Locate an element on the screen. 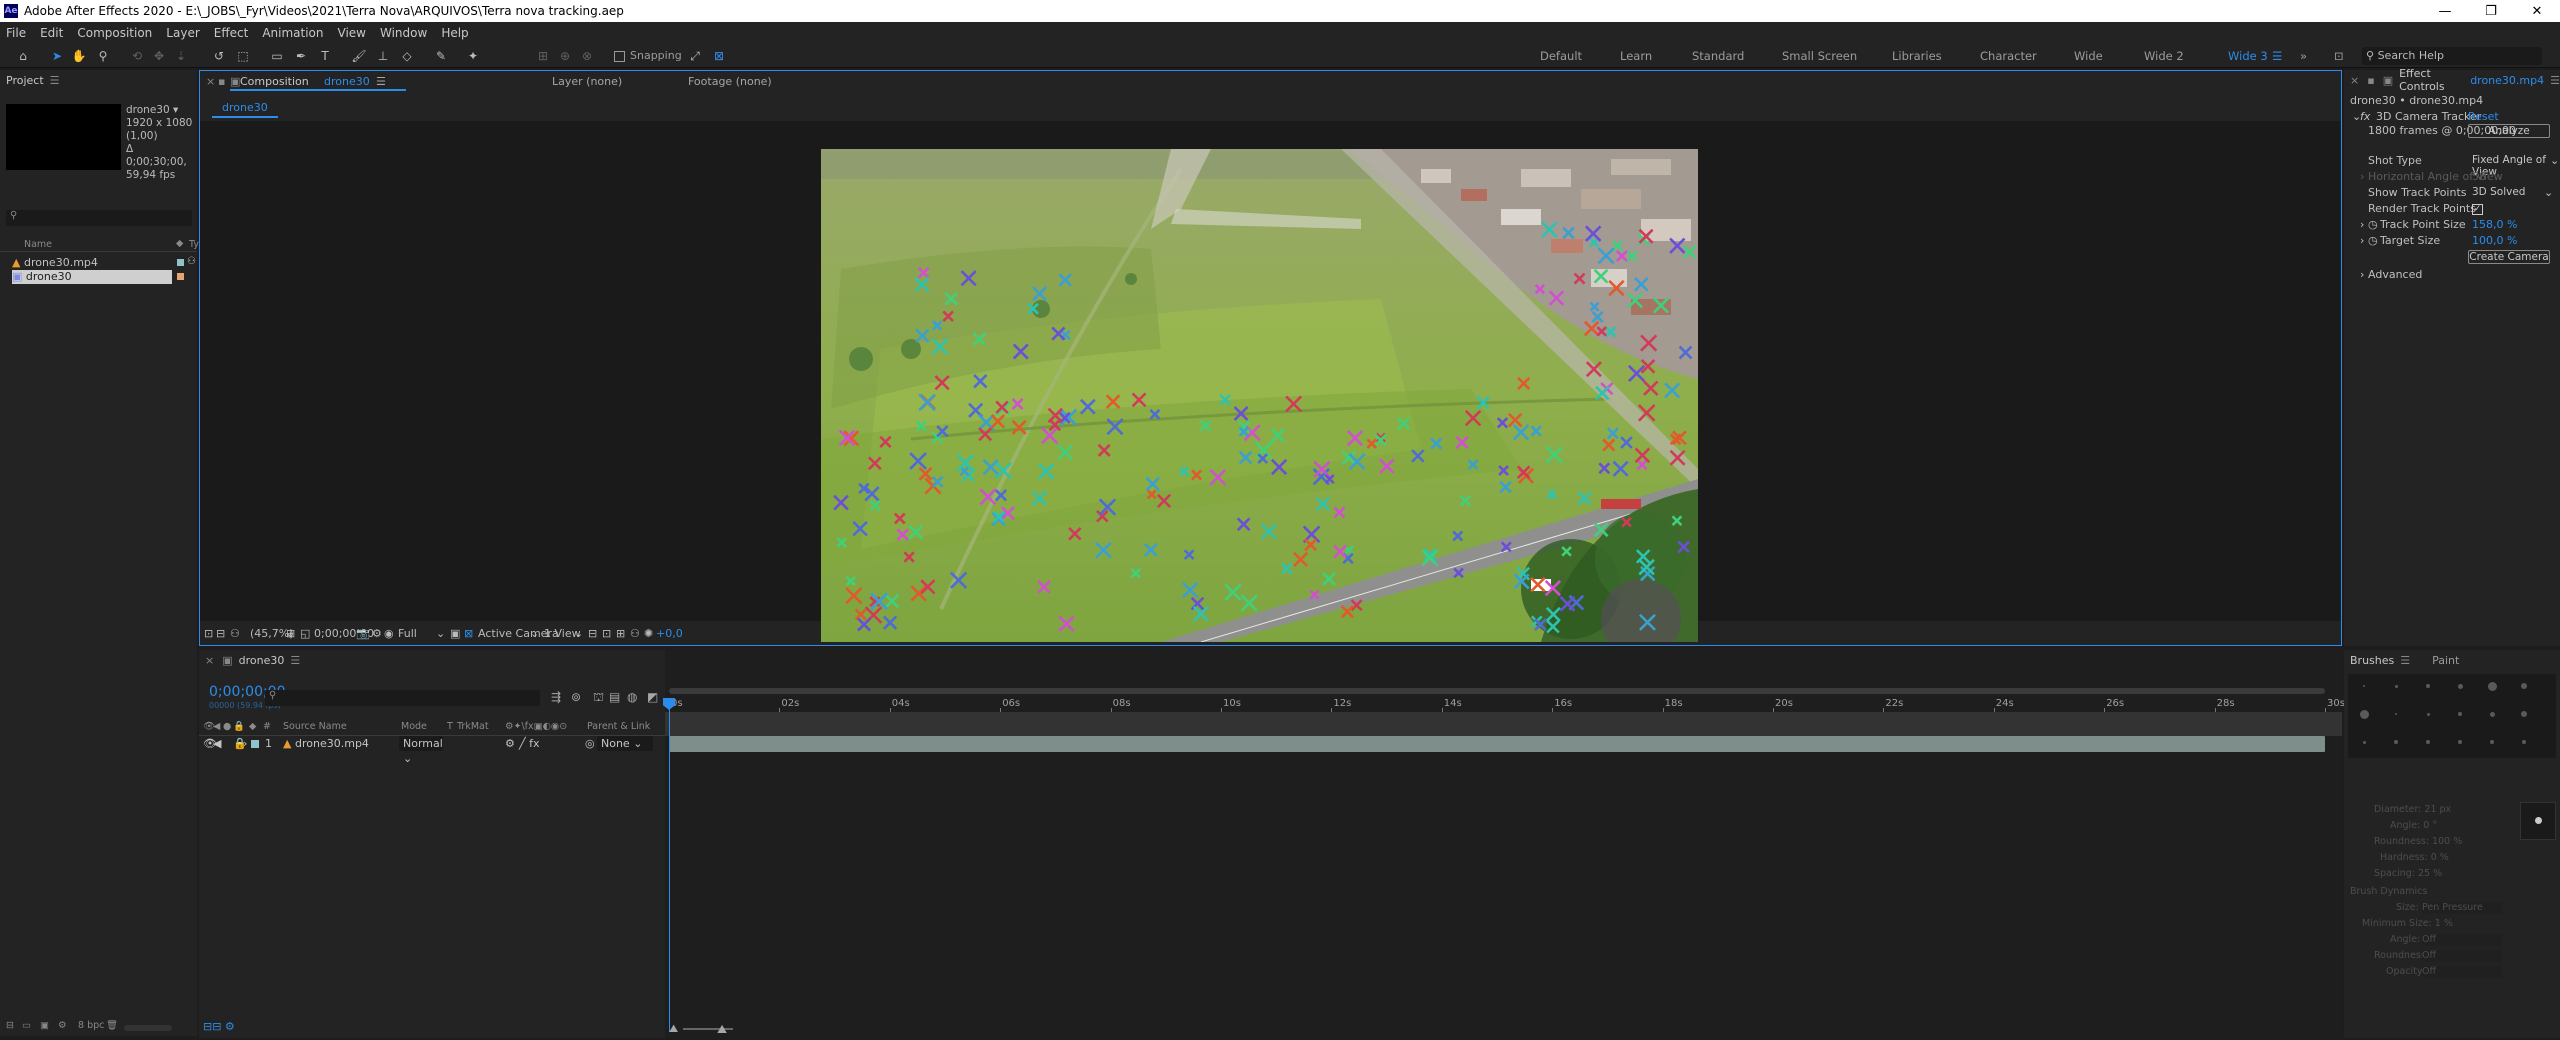 The width and height of the screenshot is (2560, 1040). track-size-value: 158,0 % is located at coordinates (2494, 224).